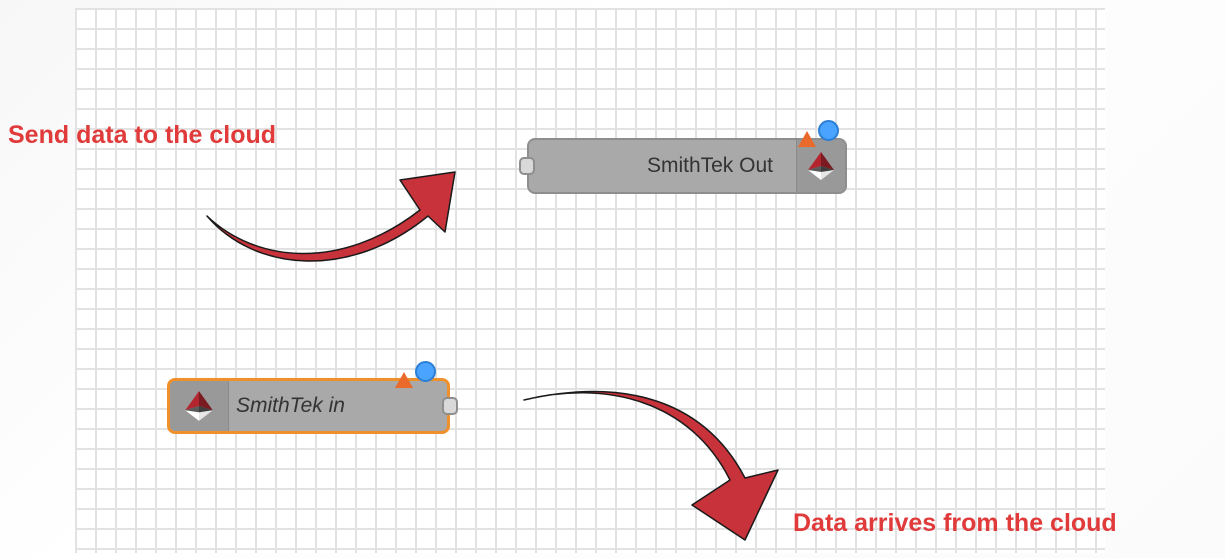  Describe the element at coordinates (955, 523) in the screenshot. I see `arrive-annotation: Data arrives from the cloud` at that location.